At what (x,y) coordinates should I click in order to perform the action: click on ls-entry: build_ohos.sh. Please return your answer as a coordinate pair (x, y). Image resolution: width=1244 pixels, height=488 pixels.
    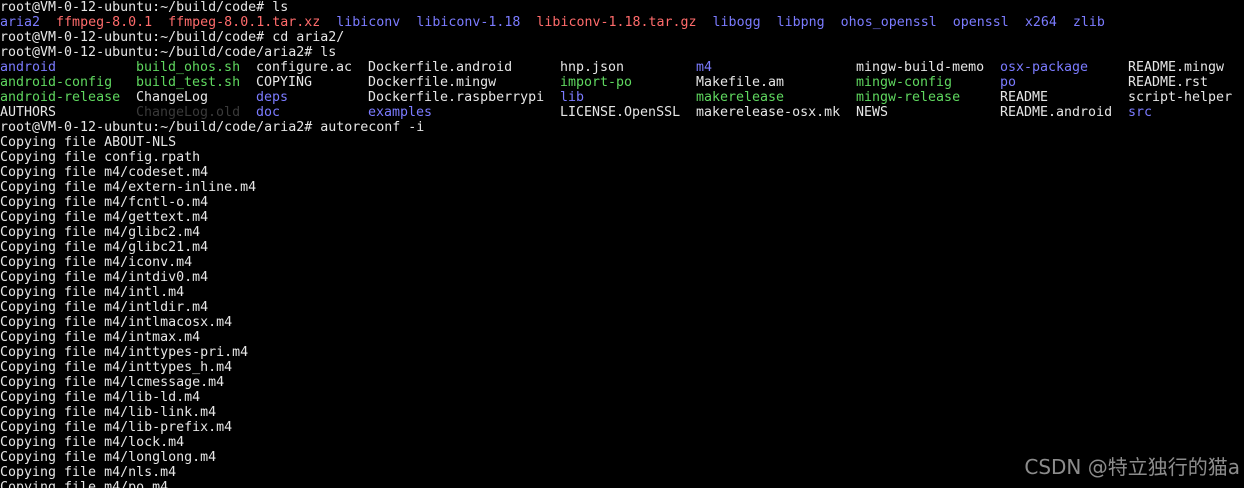
    Looking at the image, I should click on (188, 67).